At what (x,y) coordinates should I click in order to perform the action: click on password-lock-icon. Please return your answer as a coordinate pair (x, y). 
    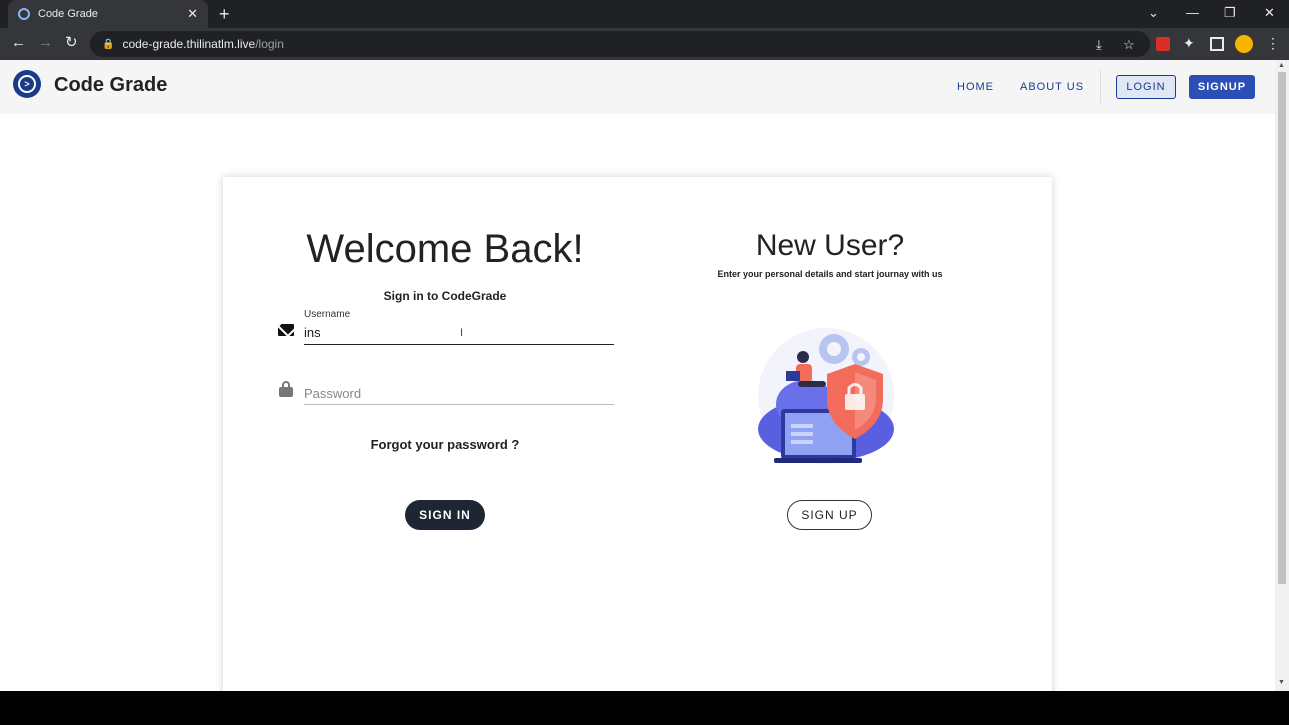
    Looking at the image, I should click on (286, 389).